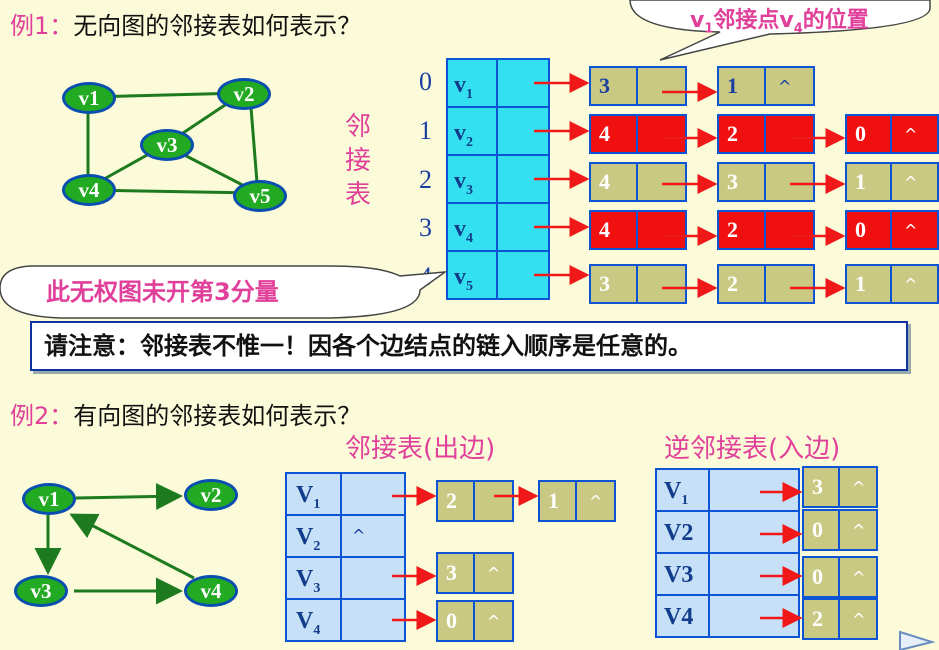 The width and height of the screenshot is (939, 650). Describe the element at coordinates (162, 292) in the screenshot. I see `weight-callout-text: 此无权图未开第3分量` at that location.